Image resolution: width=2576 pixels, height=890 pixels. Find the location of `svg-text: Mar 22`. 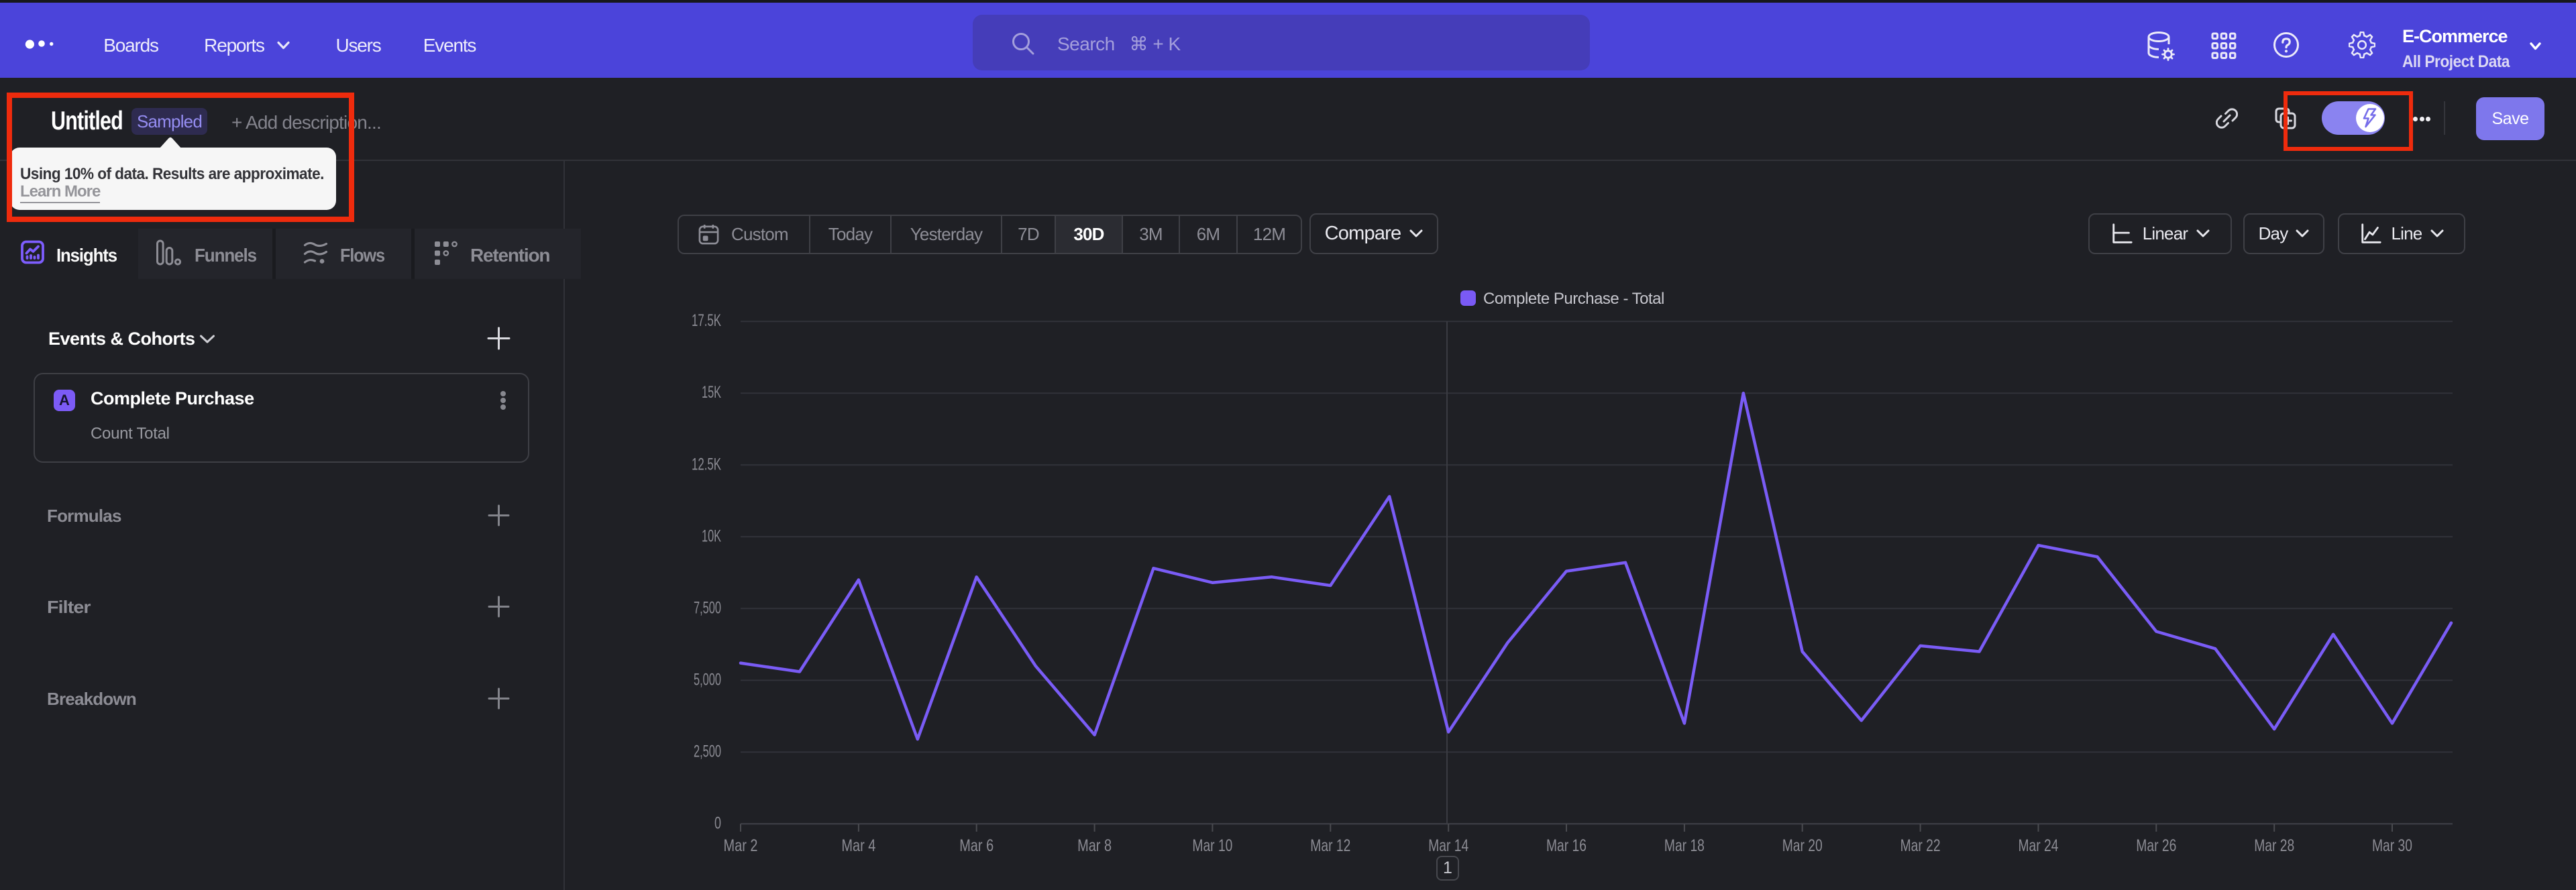

svg-text: Mar 22 is located at coordinates (1920, 845).